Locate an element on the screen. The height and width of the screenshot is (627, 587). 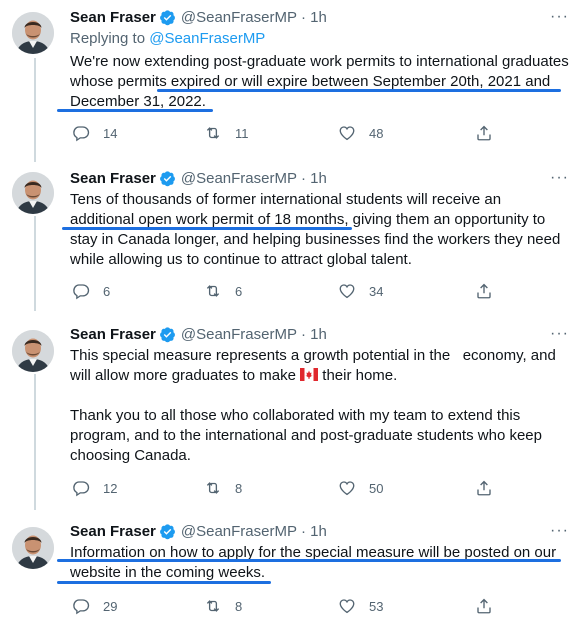
canada-flag-icon is located at coordinates (309, 374).